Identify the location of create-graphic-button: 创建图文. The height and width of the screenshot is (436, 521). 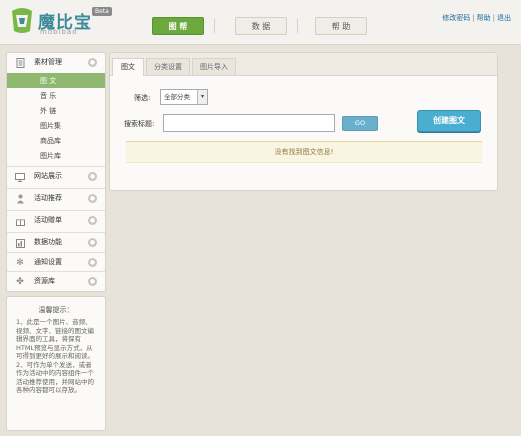
(449, 121).